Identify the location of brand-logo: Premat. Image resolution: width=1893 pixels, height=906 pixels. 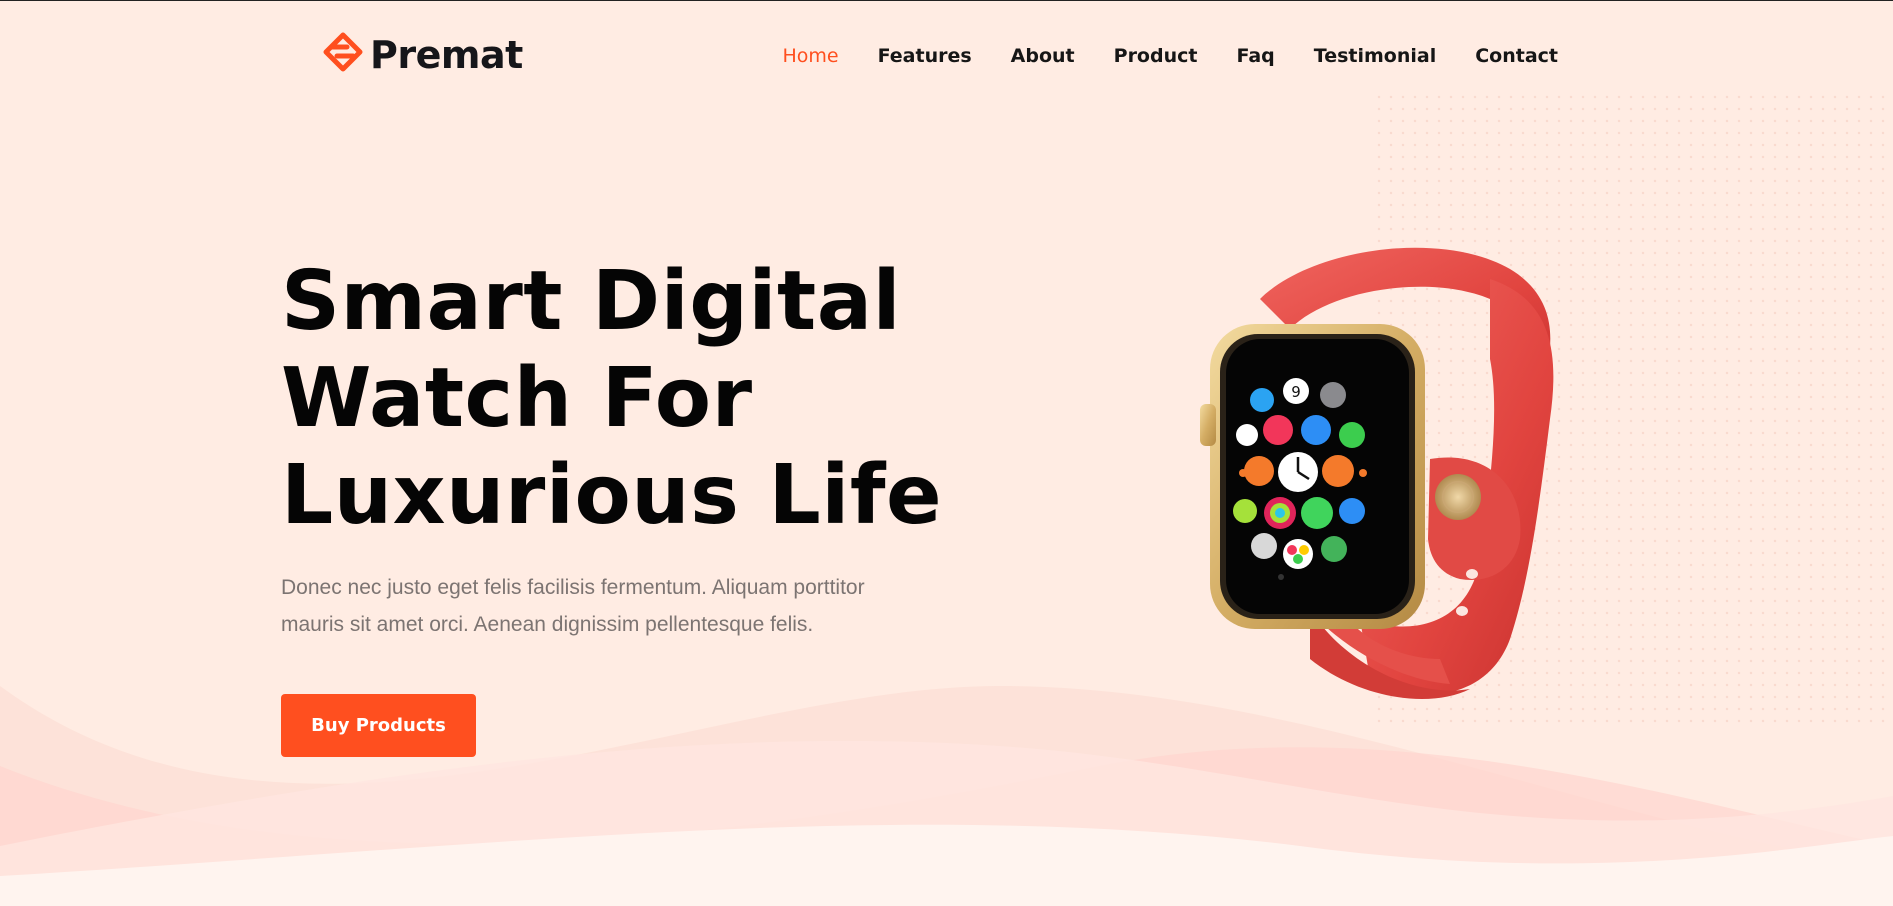
(422, 55).